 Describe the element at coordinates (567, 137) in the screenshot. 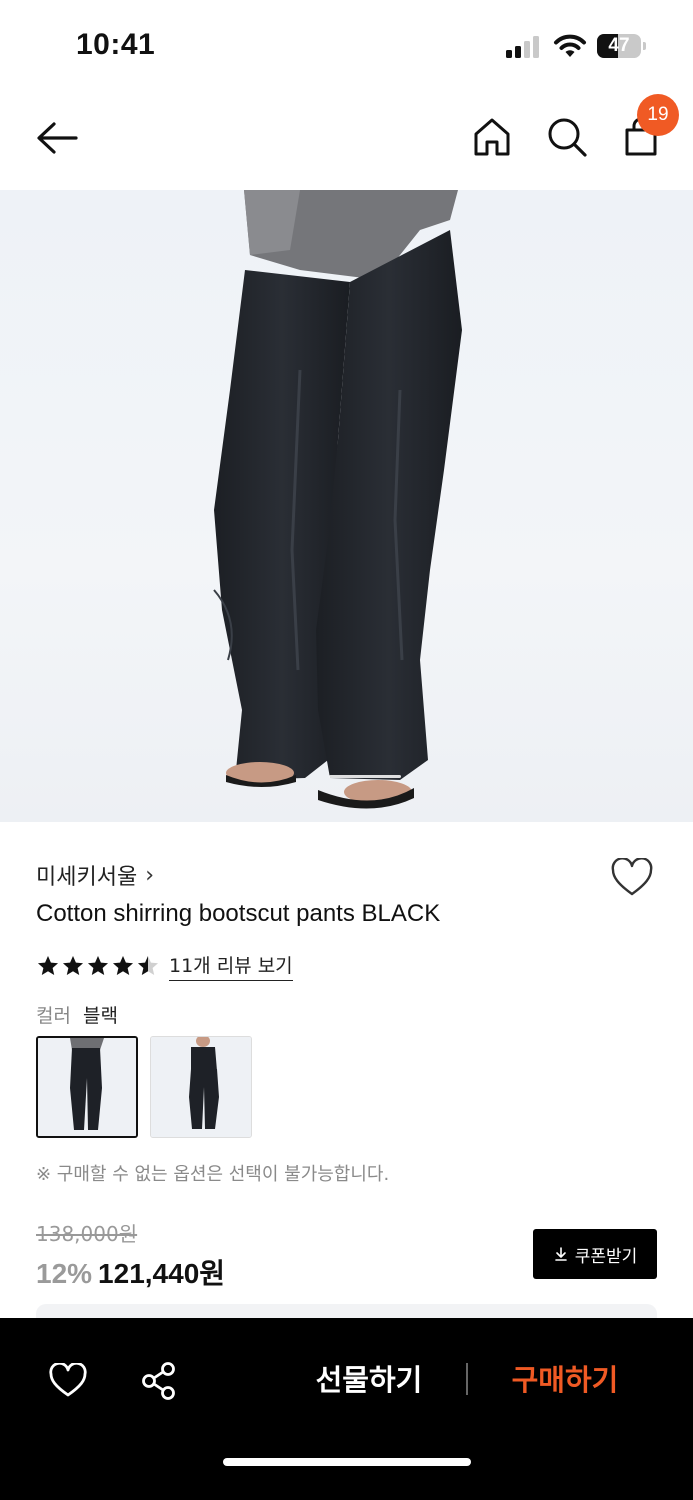

I see `search-icon` at that location.